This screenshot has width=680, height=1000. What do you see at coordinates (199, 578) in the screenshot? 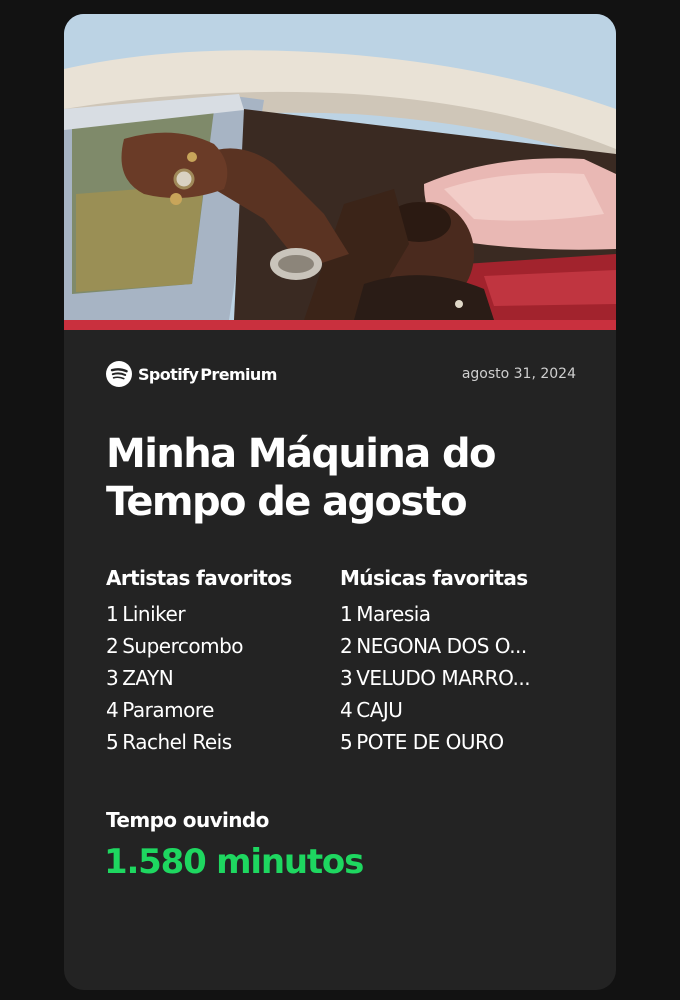
I see `favorite-artists-heading: Artistas favoritos` at bounding box center [199, 578].